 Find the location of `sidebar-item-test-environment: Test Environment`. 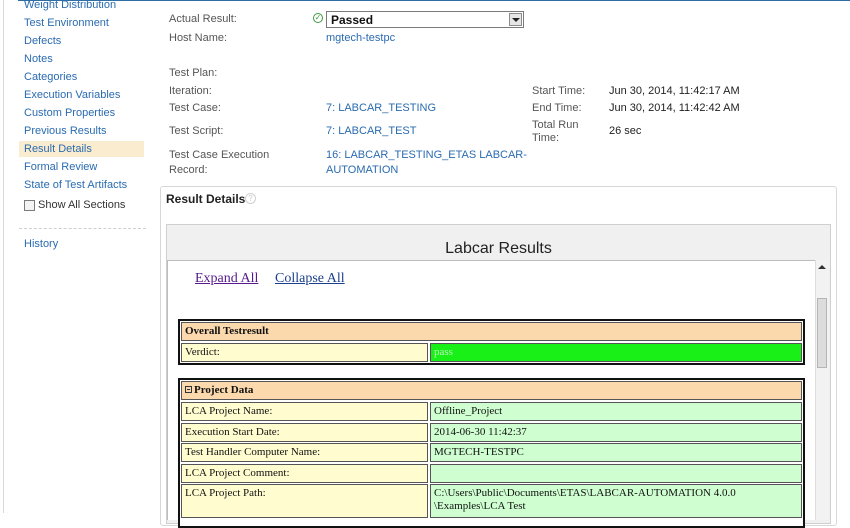

sidebar-item-test-environment: Test Environment is located at coordinates (66, 23).